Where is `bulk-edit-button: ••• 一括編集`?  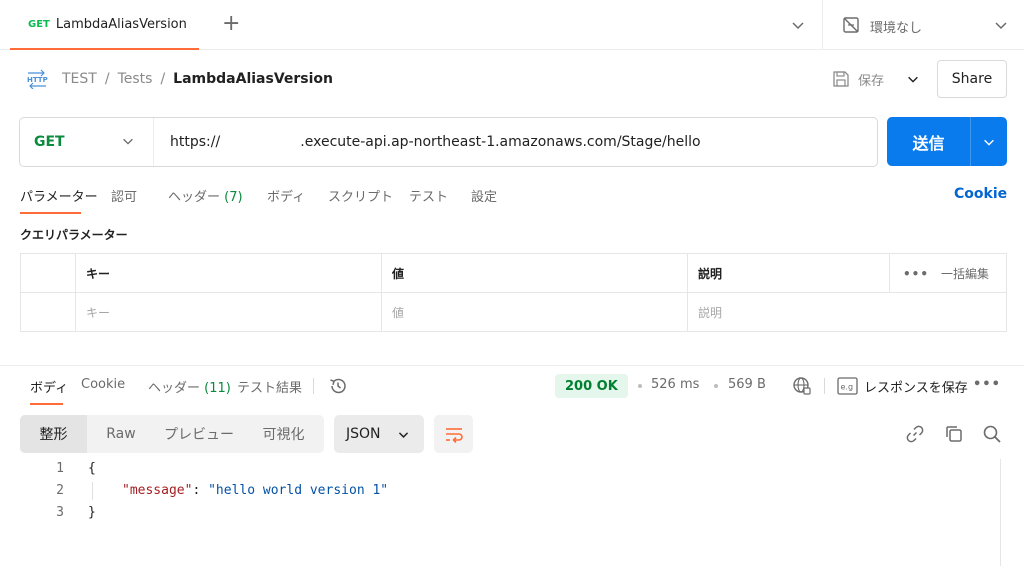 bulk-edit-button: ••• 一括編集 is located at coordinates (946, 273).